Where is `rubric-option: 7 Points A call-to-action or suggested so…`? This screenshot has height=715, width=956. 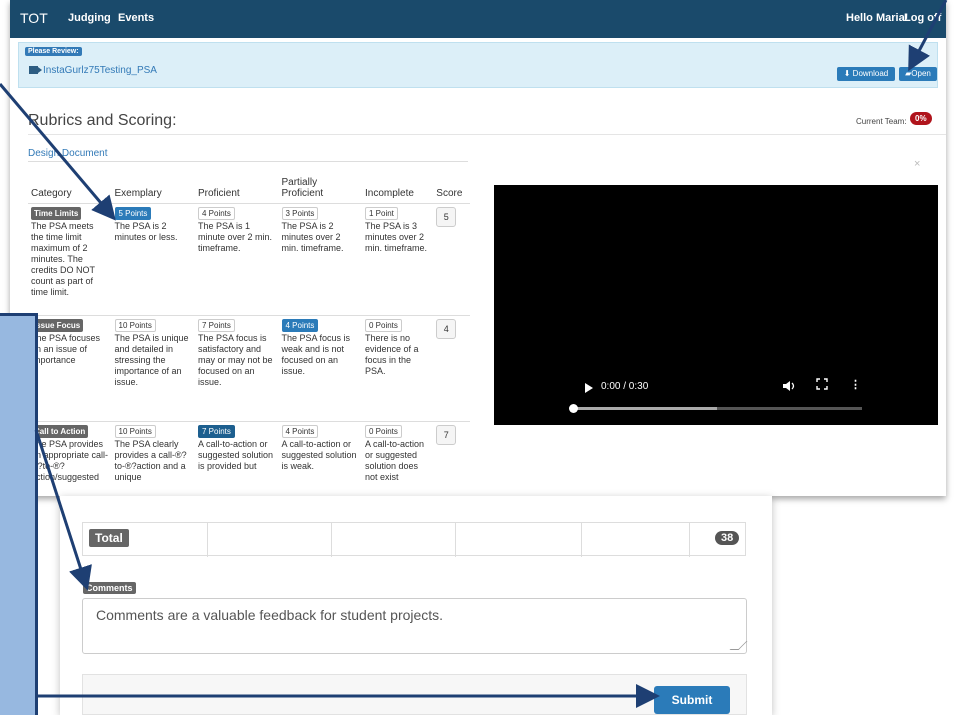
rubric-option: 7 Points A call-to-action or suggested so… is located at coordinates (237, 458).